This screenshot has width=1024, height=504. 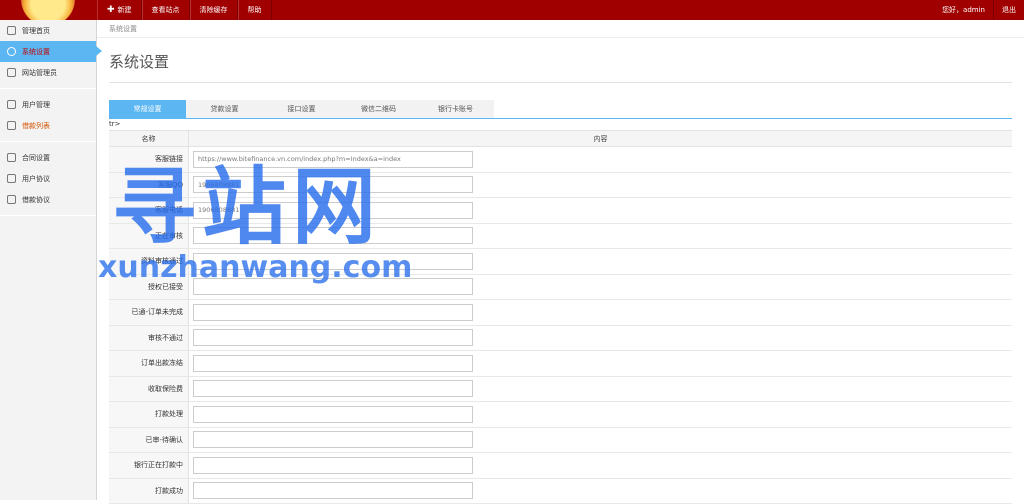 What do you see at coordinates (149, 210) in the screenshot?
I see `row-label: 客服电话` at bounding box center [149, 210].